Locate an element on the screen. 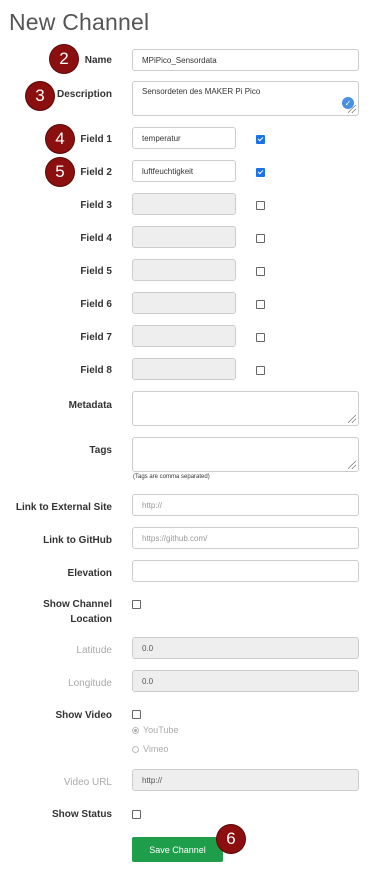 The width and height of the screenshot is (377, 879). field-5-input is located at coordinates (184, 270).